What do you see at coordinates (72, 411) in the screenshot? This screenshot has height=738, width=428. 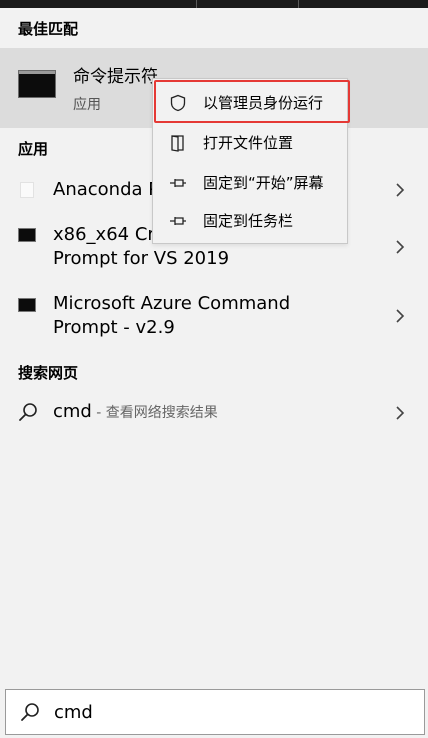 I see `web-search-query: cmd` at bounding box center [72, 411].